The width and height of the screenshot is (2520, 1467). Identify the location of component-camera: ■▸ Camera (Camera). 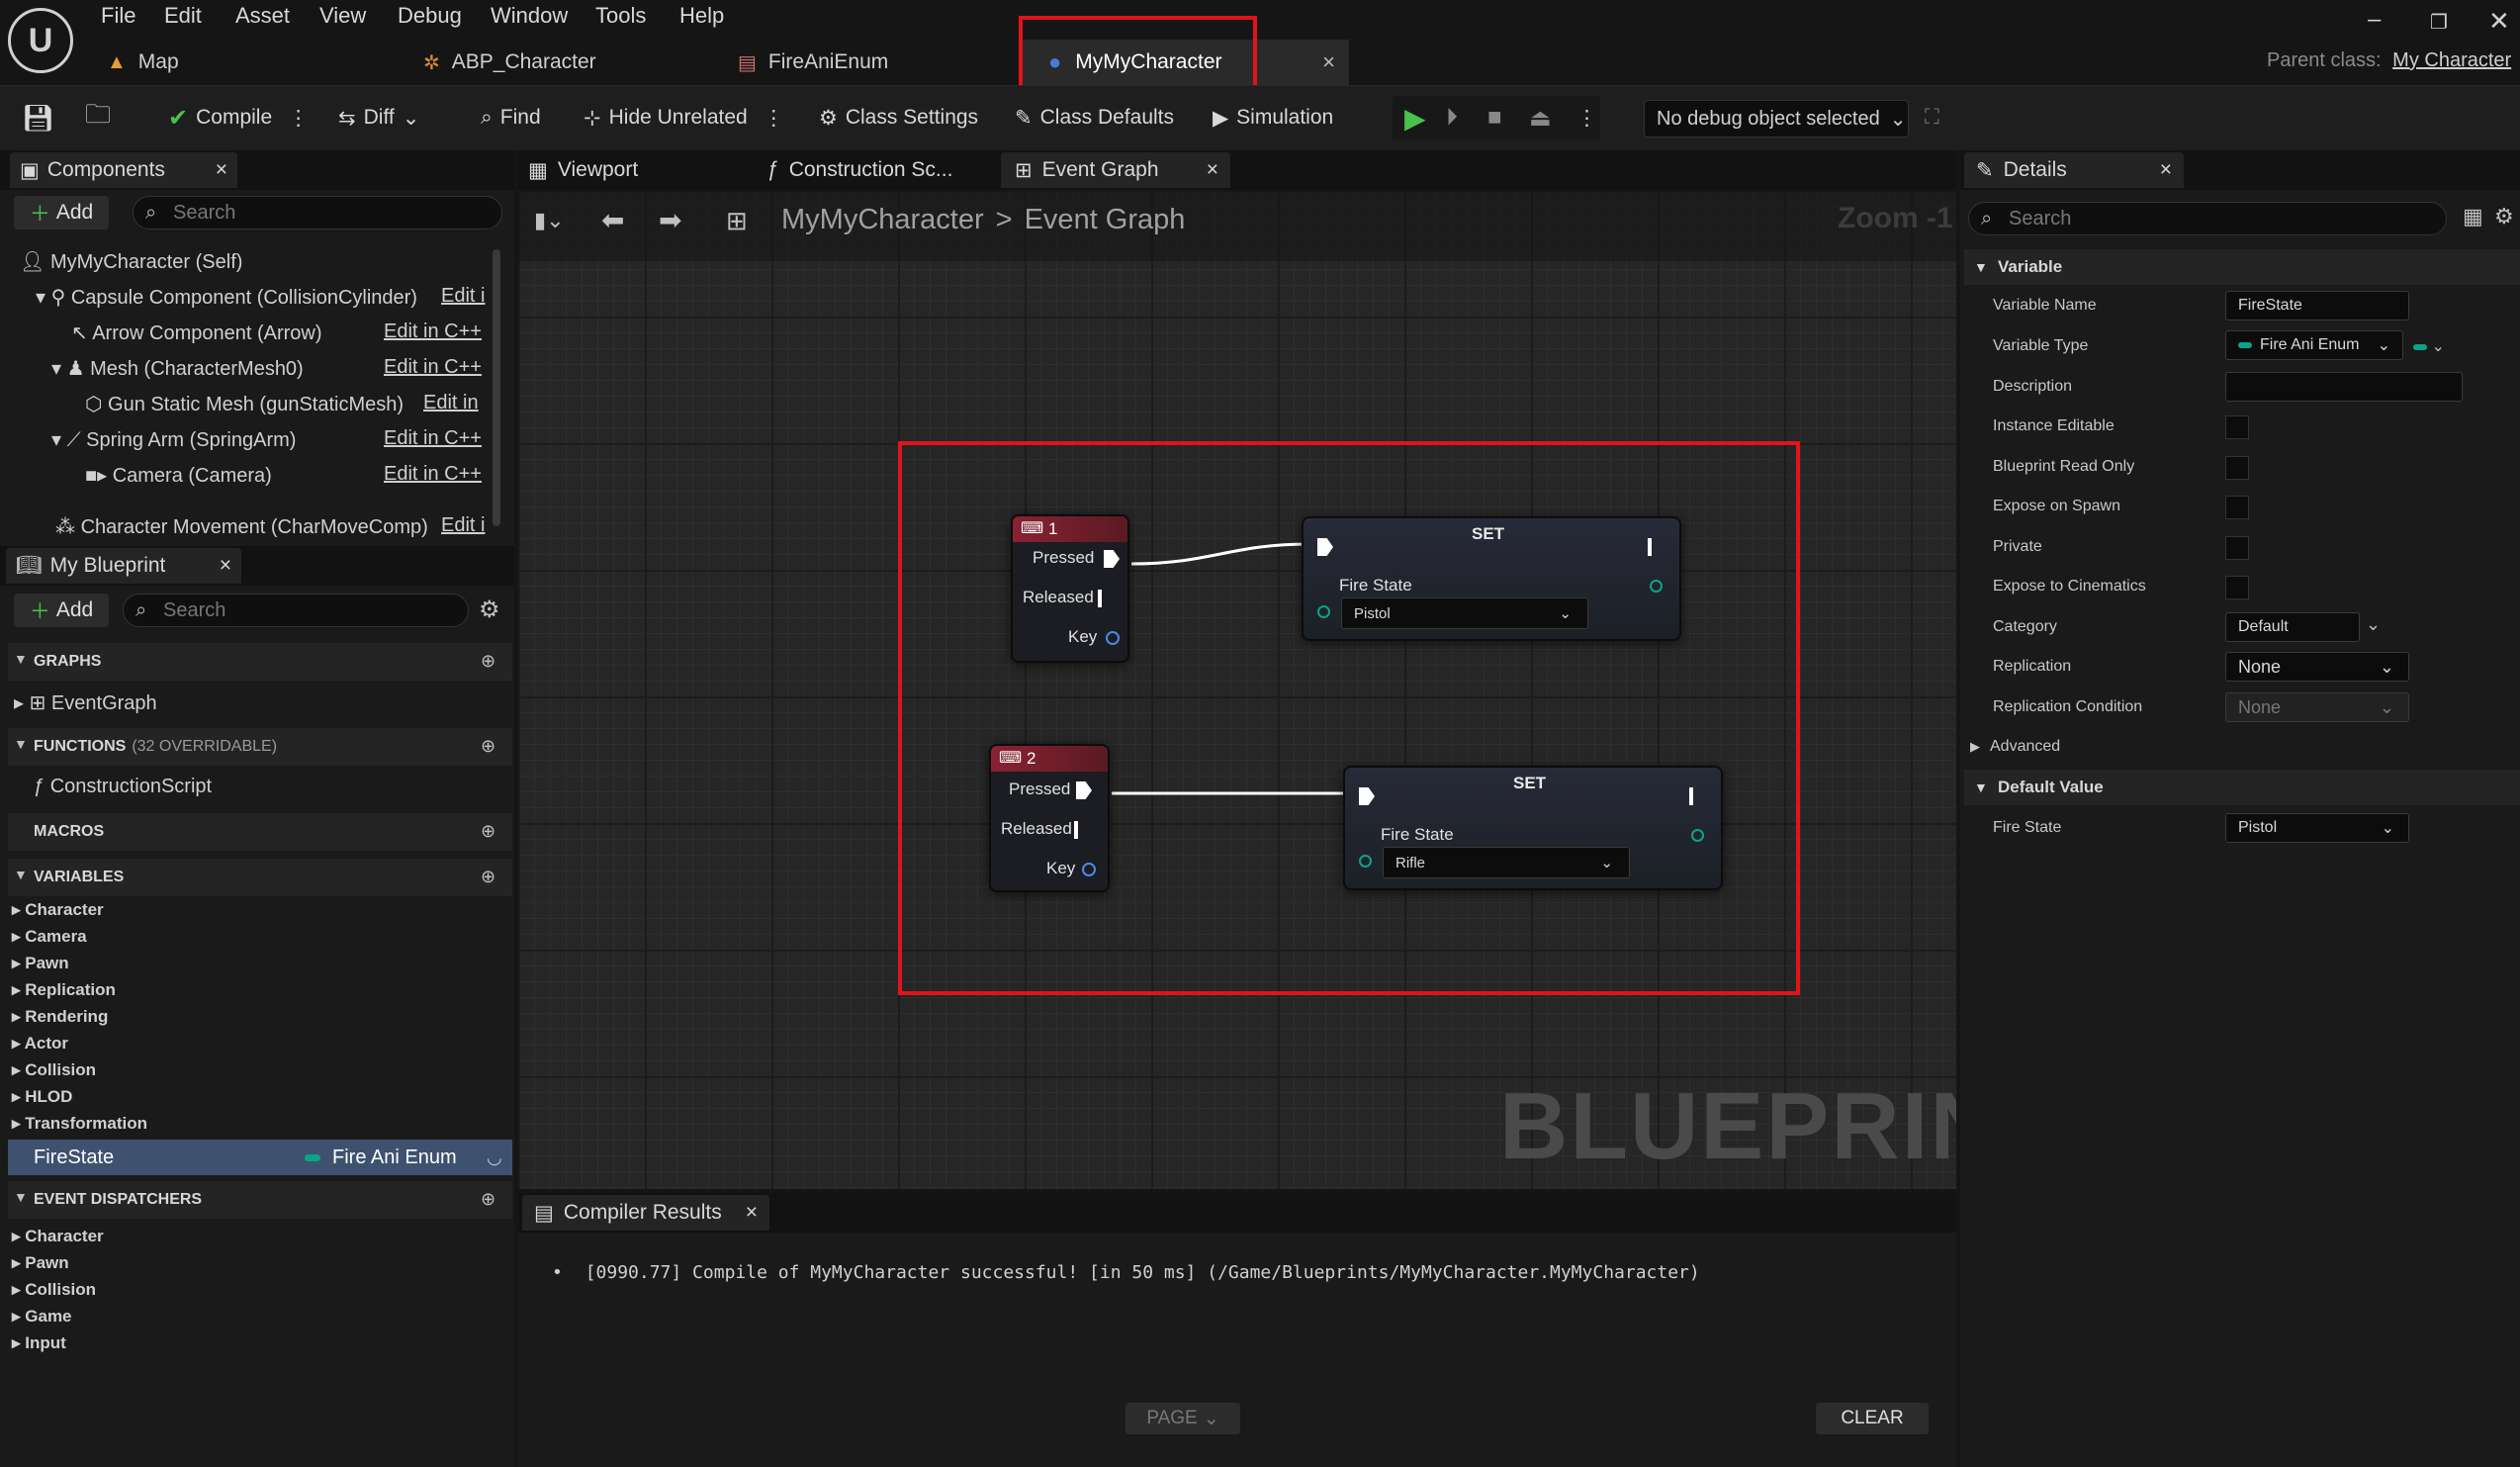
(178, 476).